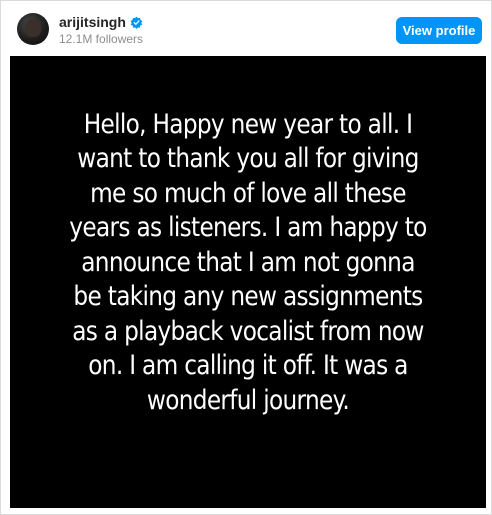 This screenshot has height=515, width=492. I want to click on avatar, so click(33, 29).